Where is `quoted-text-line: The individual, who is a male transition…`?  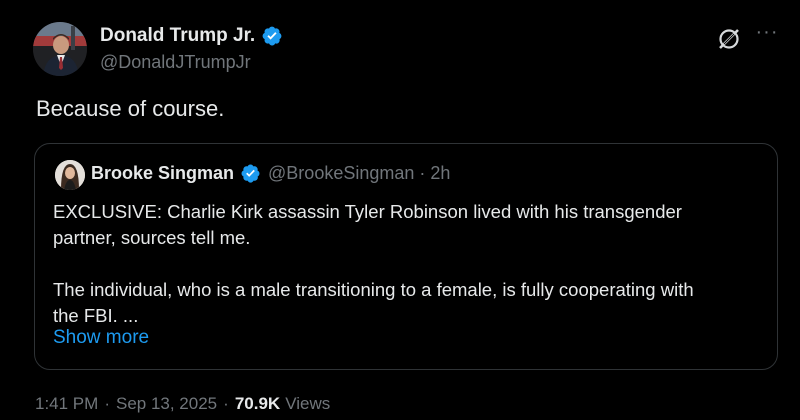 quoted-text-line: The individual, who is a male transition… is located at coordinates (373, 289).